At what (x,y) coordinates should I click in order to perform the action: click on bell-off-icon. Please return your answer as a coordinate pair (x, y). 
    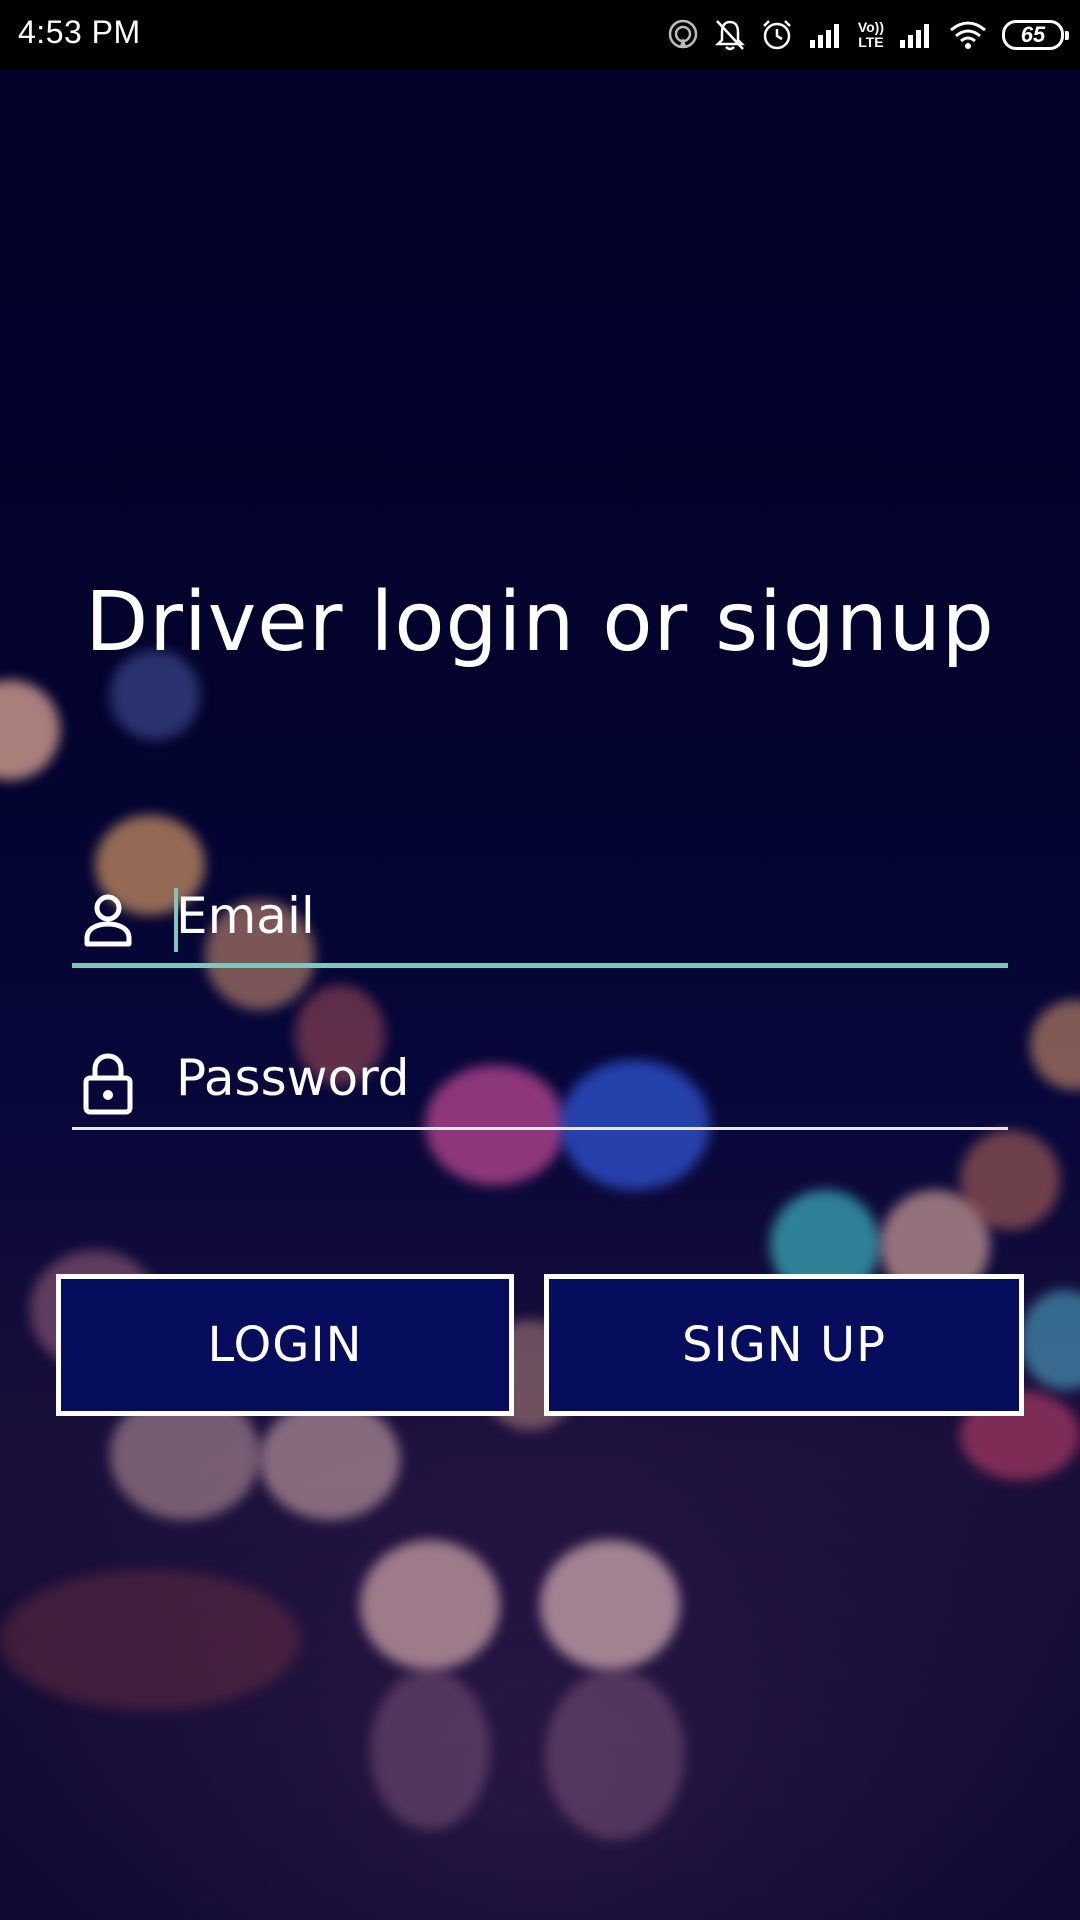
    Looking at the image, I should click on (730, 35).